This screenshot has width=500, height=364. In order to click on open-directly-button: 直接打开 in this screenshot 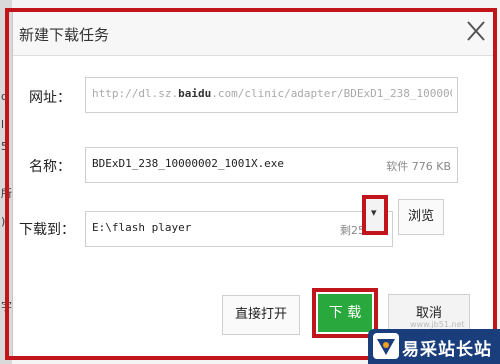, I will do `click(261, 315)`.